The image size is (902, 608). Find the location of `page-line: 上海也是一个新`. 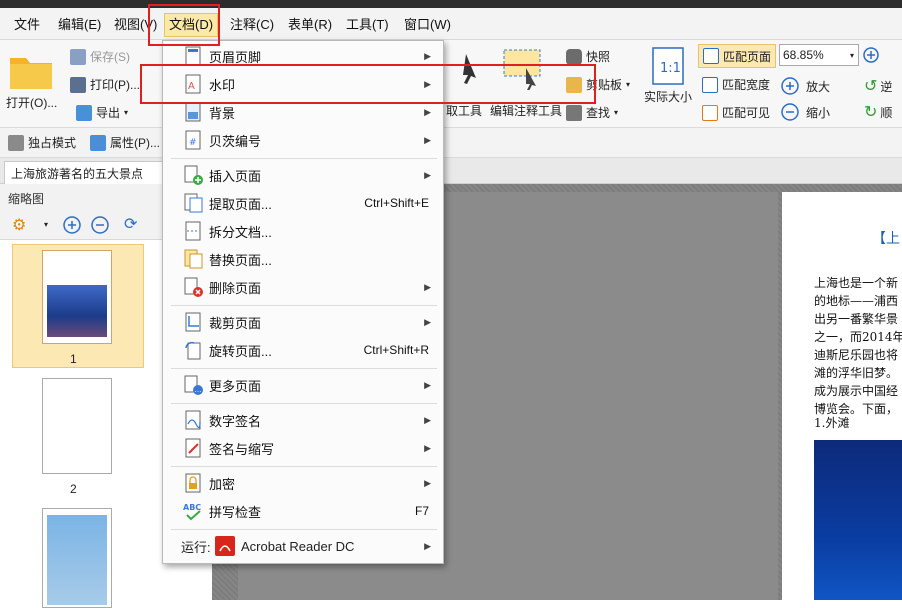

page-line: 上海也是一个新 is located at coordinates (856, 283).